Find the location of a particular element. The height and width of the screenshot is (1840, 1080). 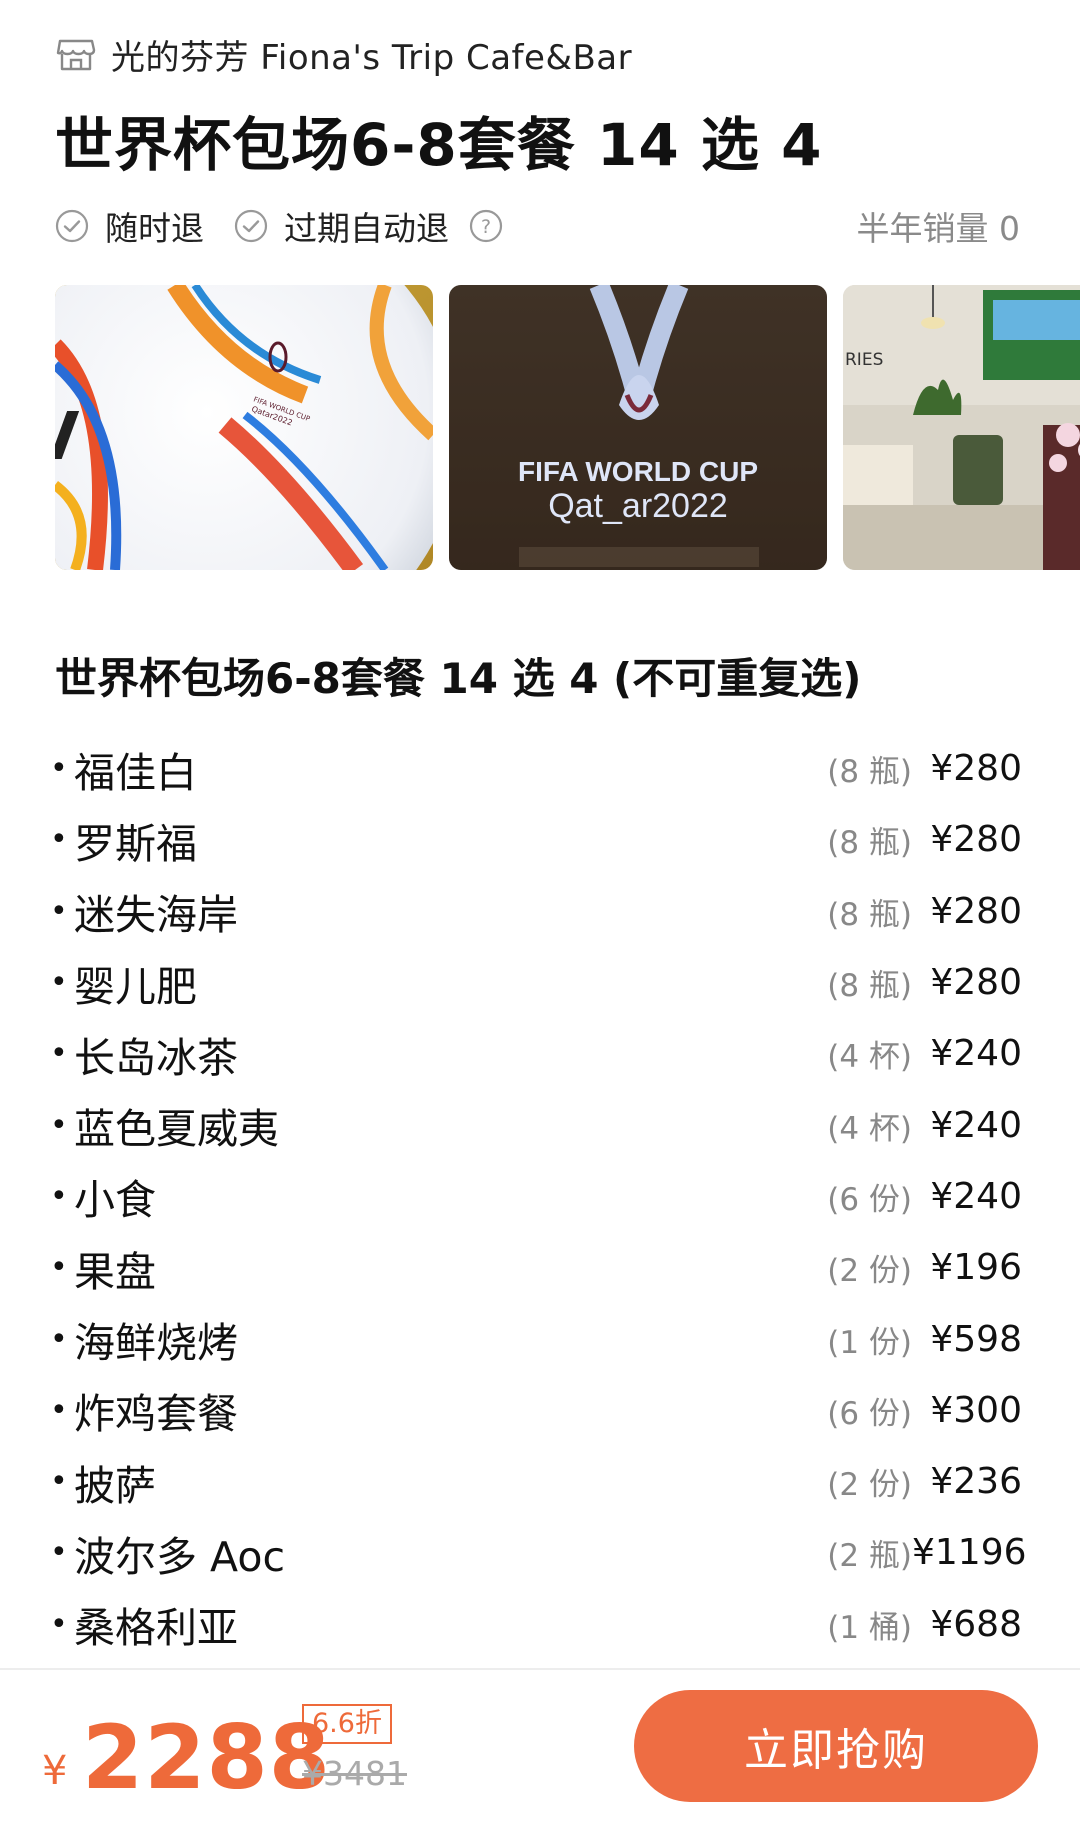

cafe-interior-photo: RIES is located at coordinates (961, 427).